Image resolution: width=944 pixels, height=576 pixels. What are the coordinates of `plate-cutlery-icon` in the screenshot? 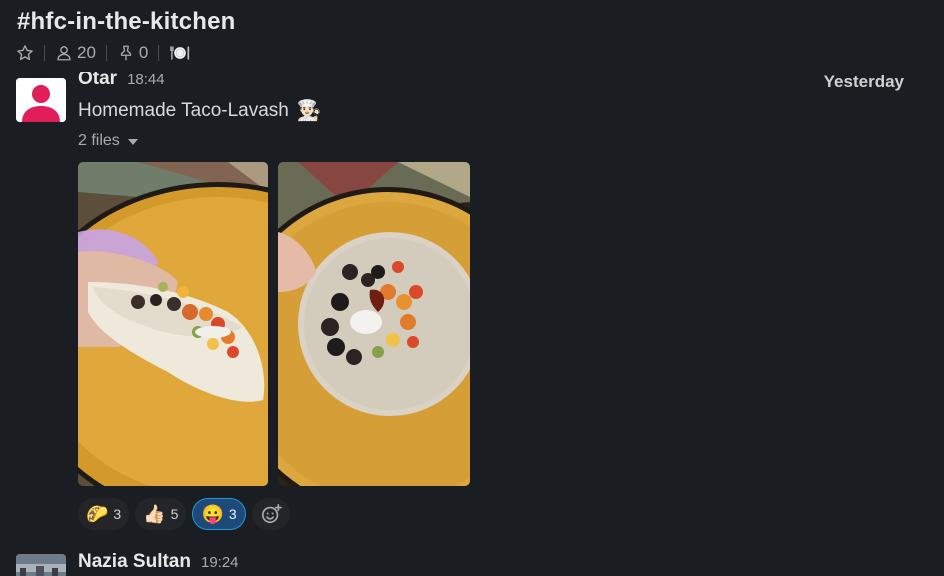 It's located at (180, 53).